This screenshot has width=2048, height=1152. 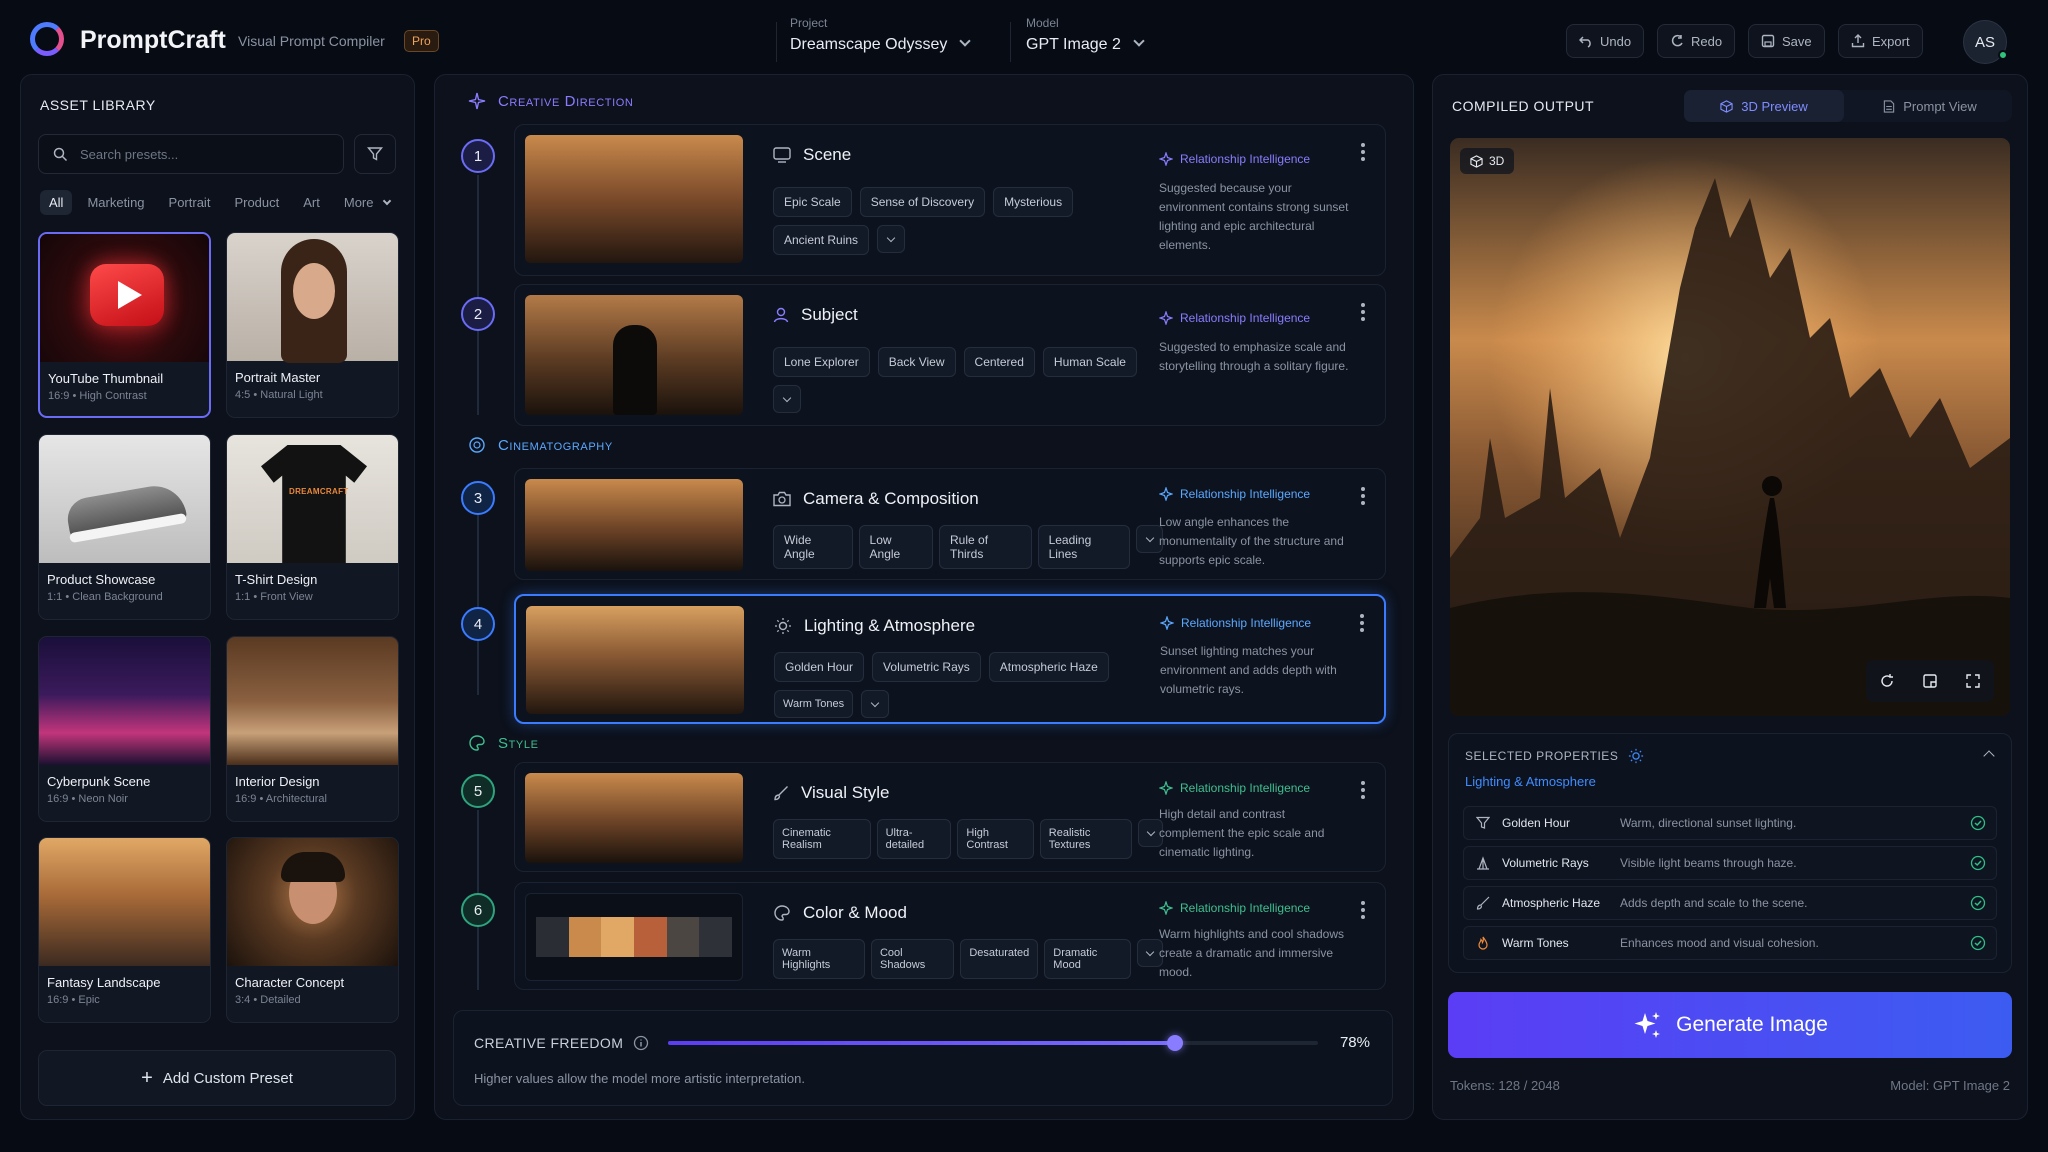 I want to click on tag: Human Scale, so click(x=1089, y=362).